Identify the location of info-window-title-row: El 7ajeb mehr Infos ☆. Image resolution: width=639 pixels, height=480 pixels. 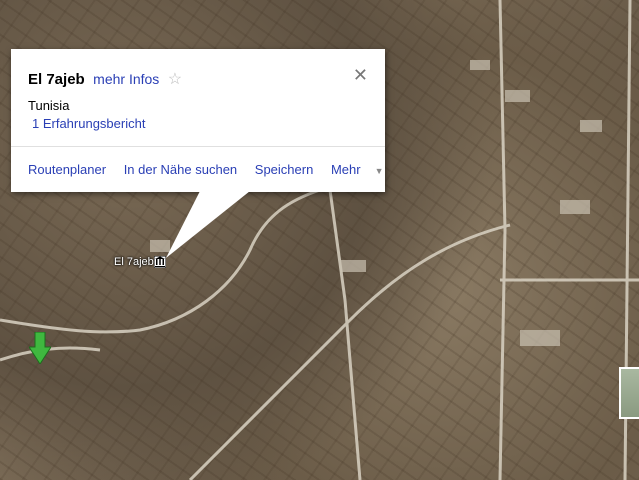
(105, 79).